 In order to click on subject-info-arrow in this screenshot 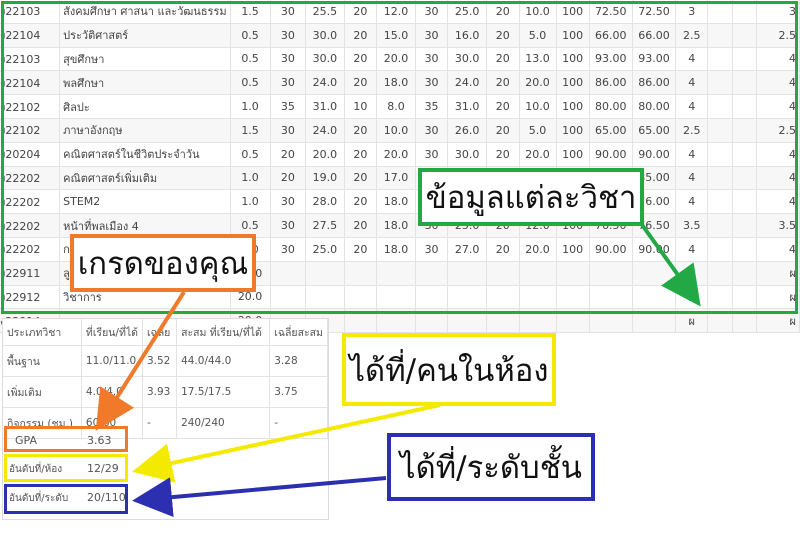, I will do `click(669, 263)`.